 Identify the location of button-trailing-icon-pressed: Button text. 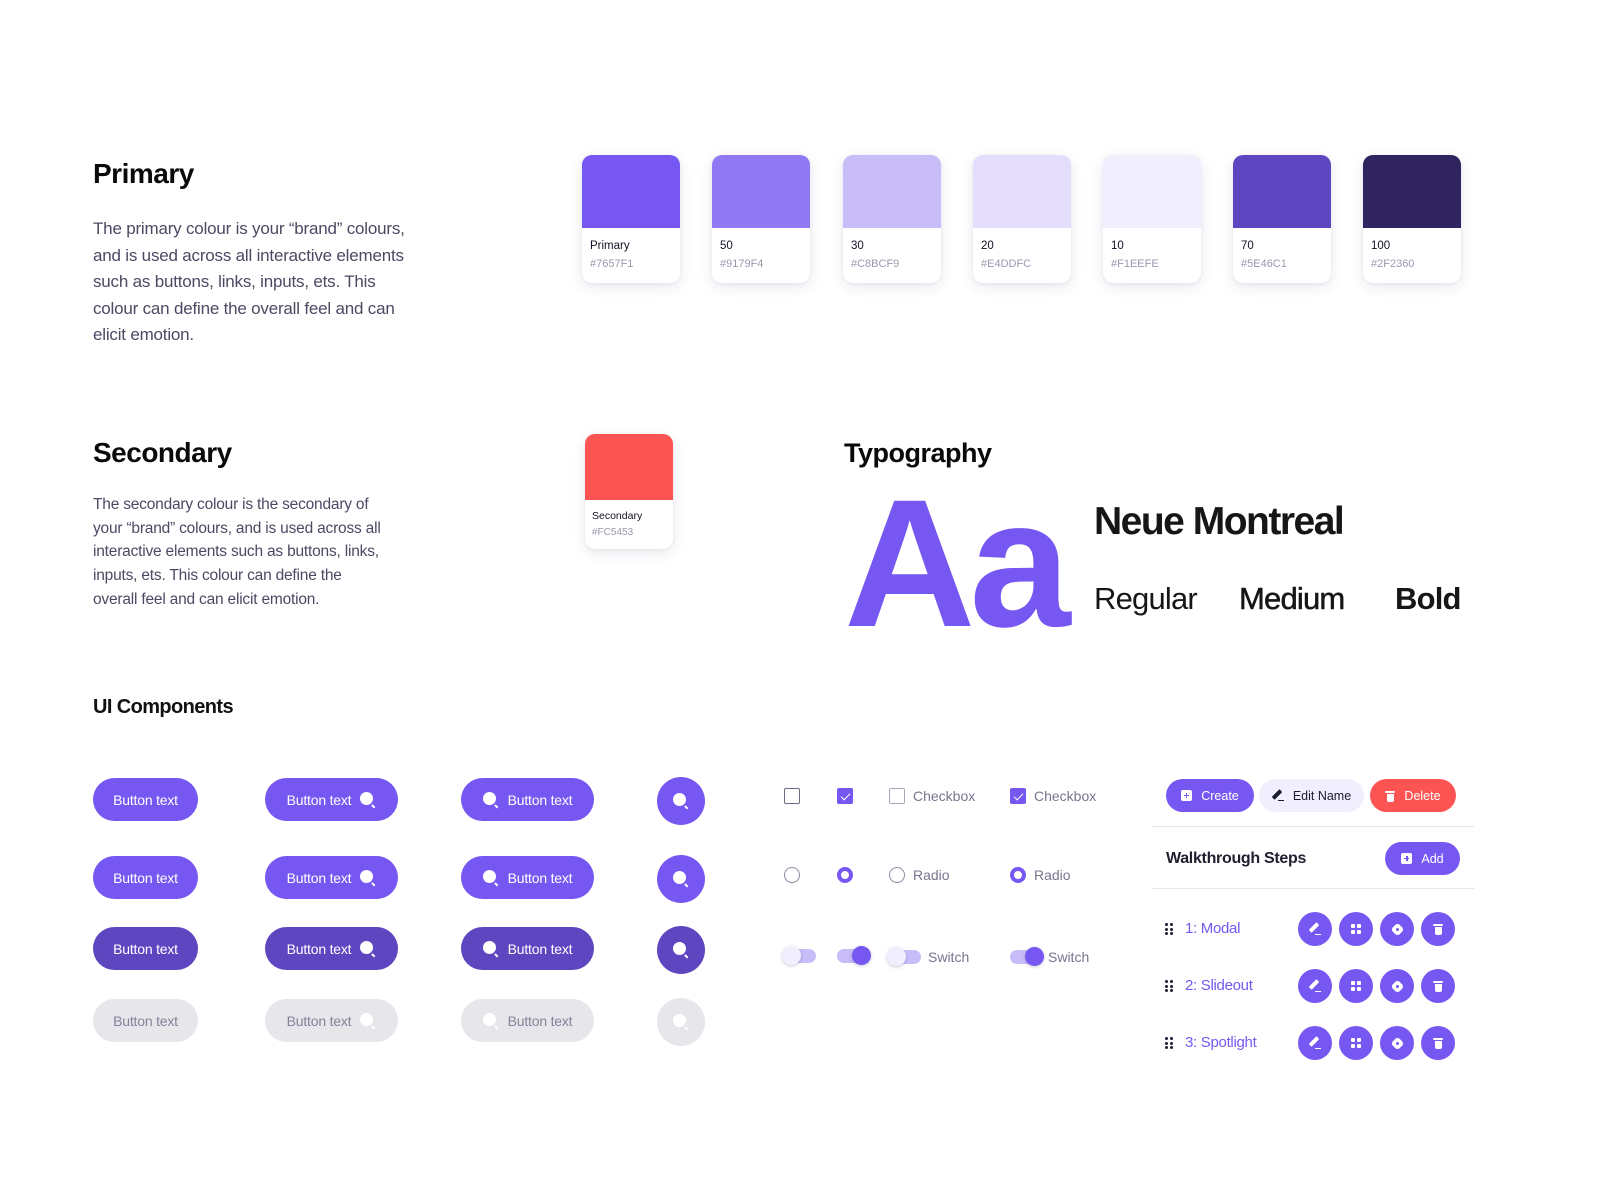
(331, 948).